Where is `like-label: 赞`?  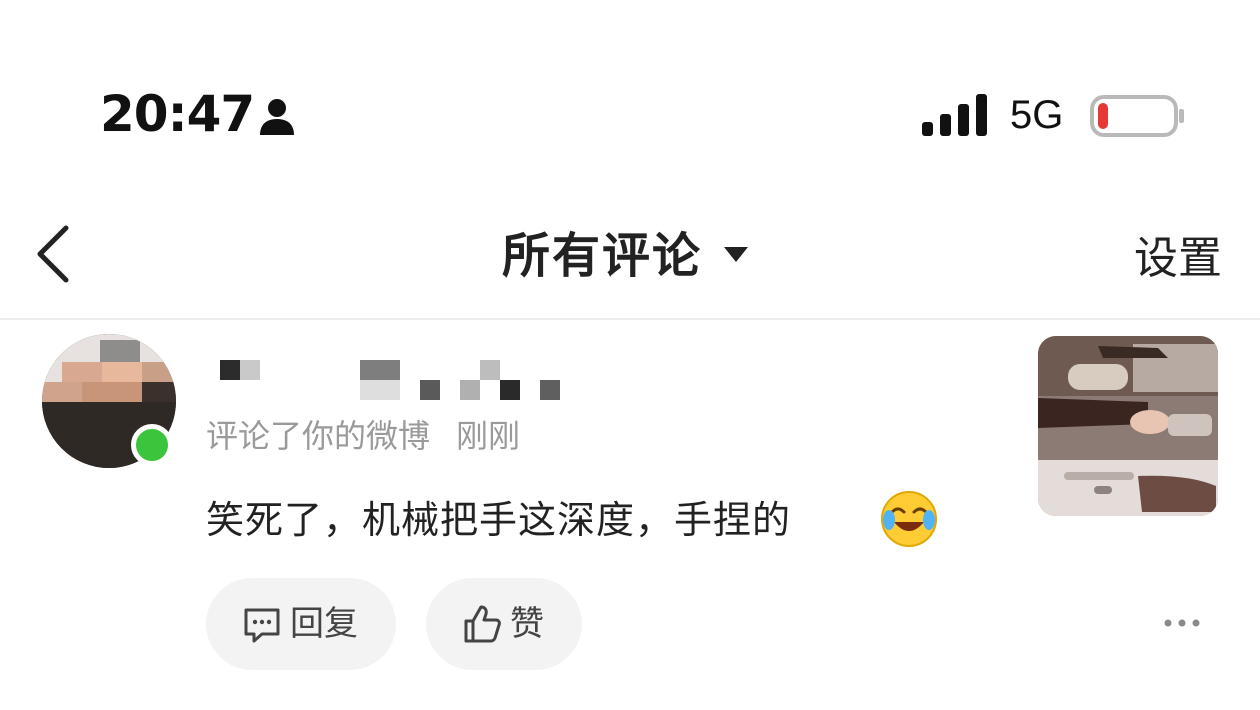
like-label: 赞 is located at coordinates (527, 624).